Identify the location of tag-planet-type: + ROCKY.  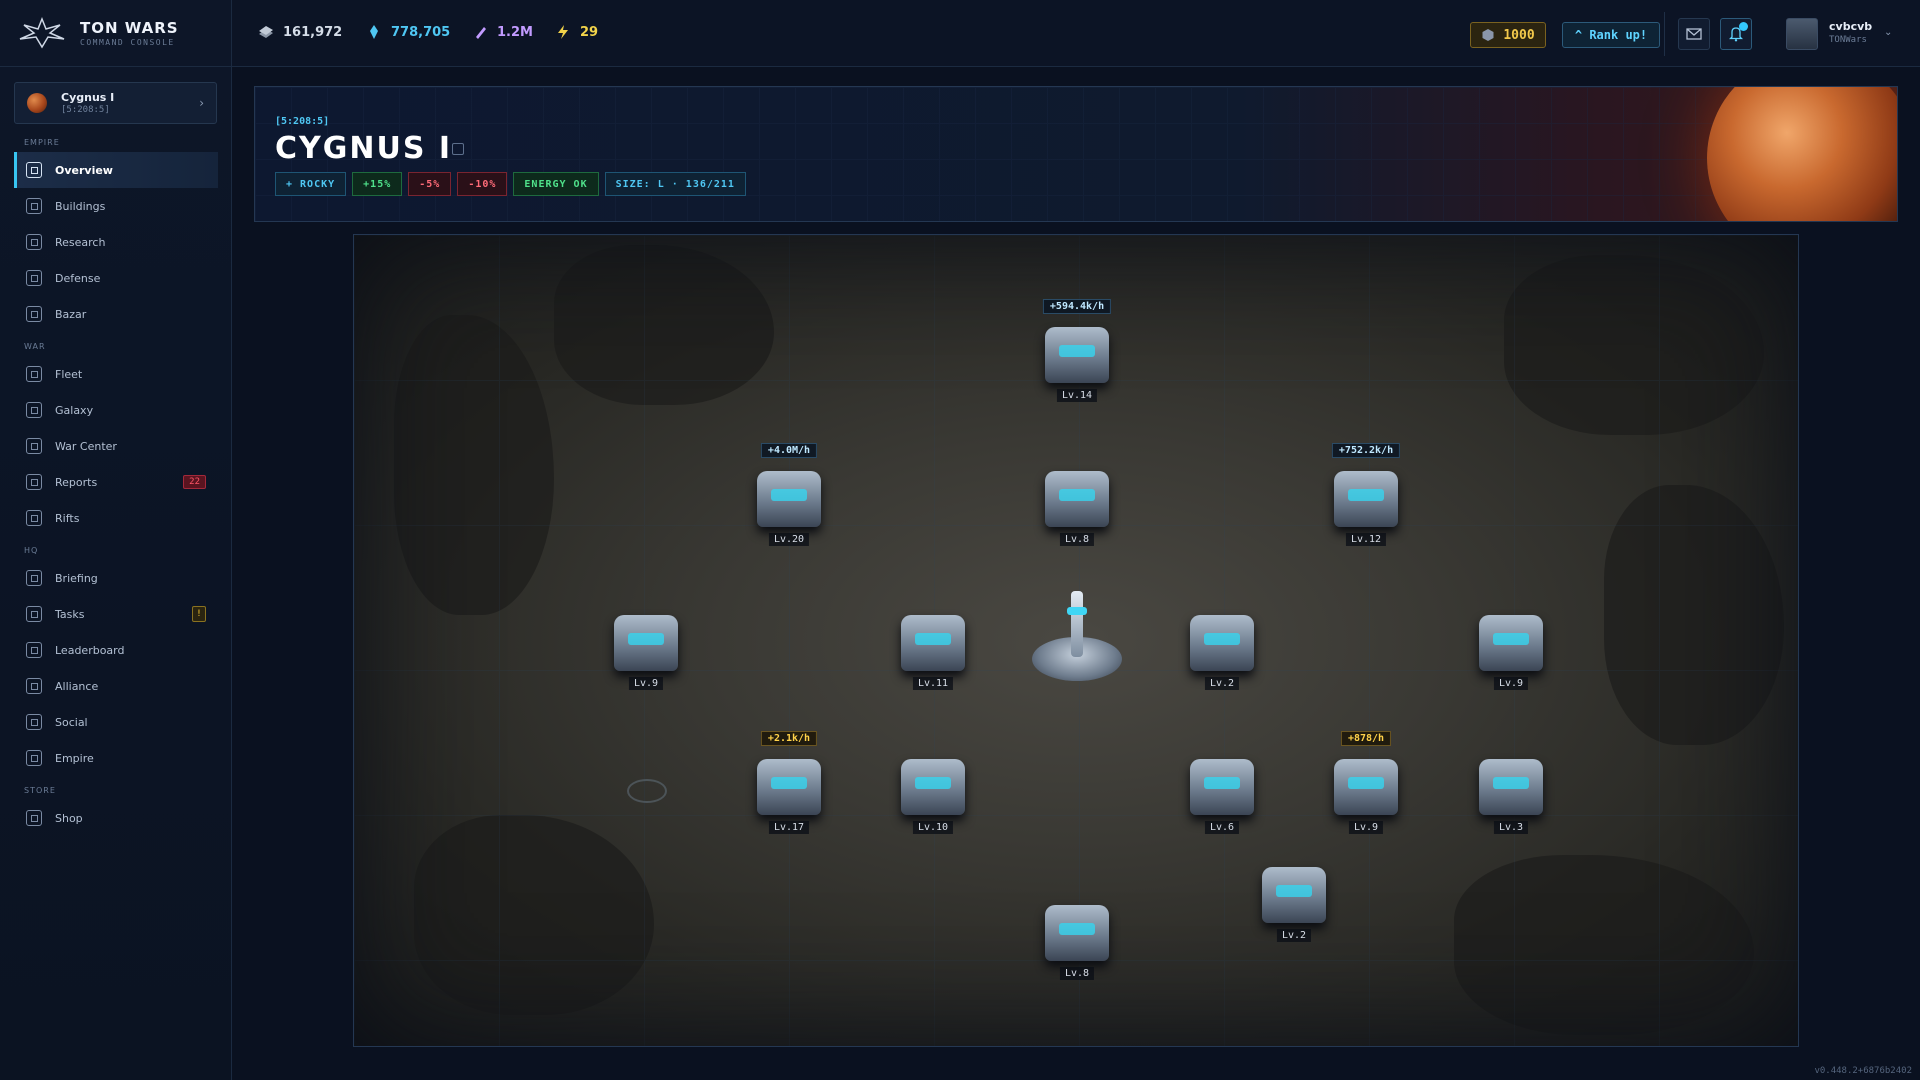
(311, 184).